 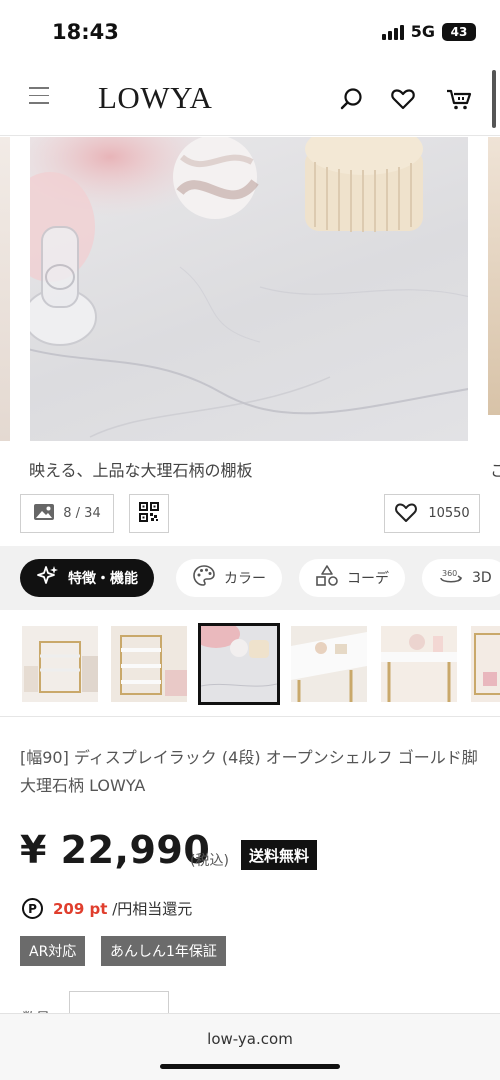 I want to click on site-header: LOWYA, so click(x=250, y=101).